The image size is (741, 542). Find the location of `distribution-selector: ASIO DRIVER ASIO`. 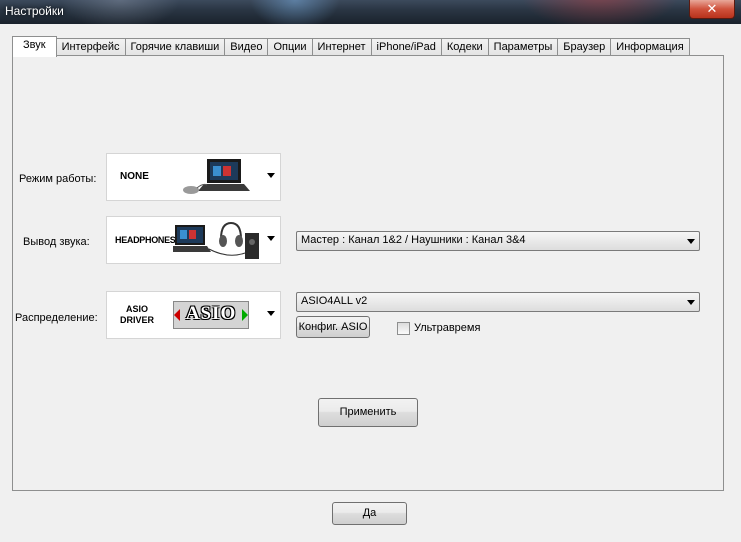

distribution-selector: ASIO DRIVER ASIO is located at coordinates (193, 315).